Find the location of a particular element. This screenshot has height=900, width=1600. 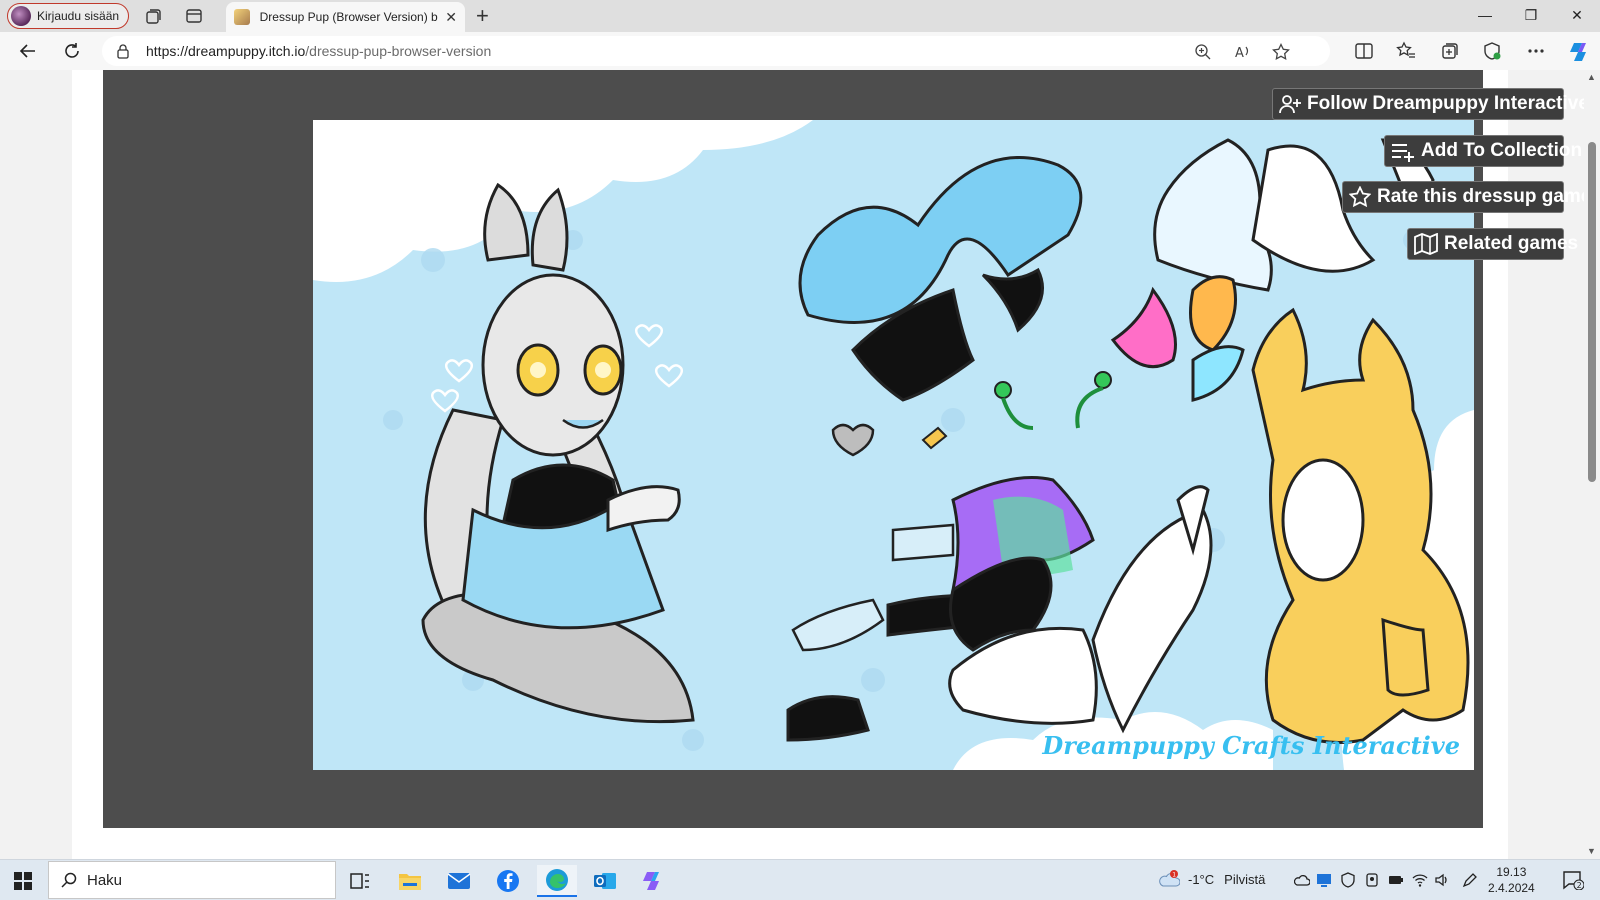

clock-date: 2.4.2024 is located at coordinates (1511, 888).